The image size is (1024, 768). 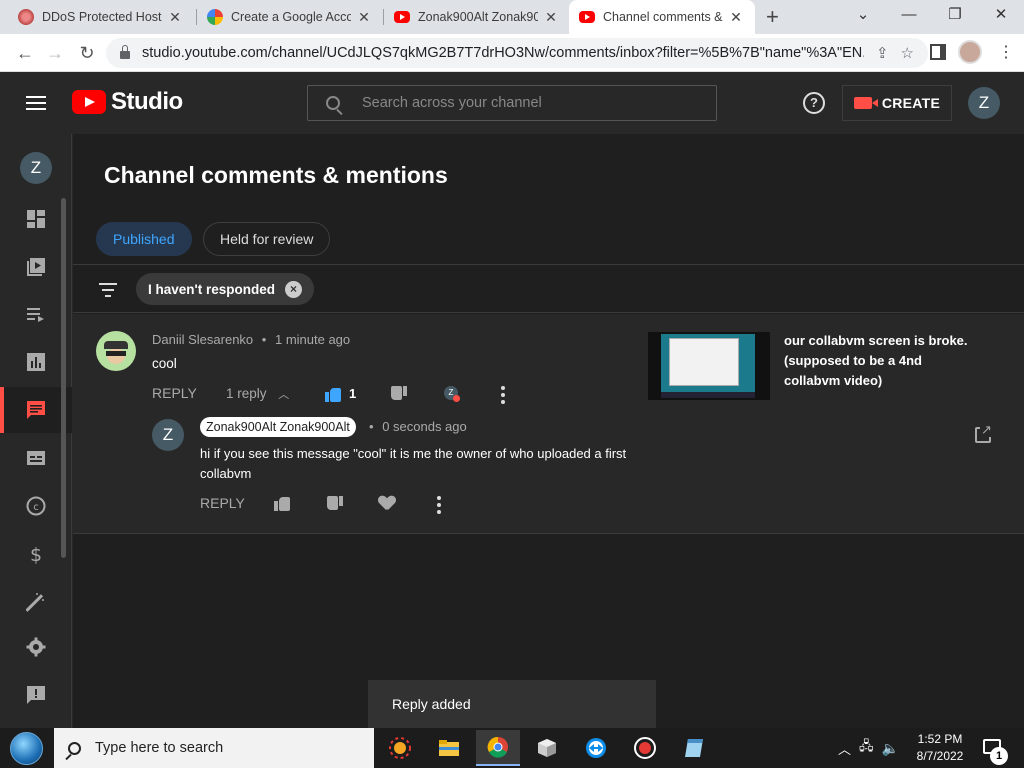 What do you see at coordinates (451, 393) in the screenshot?
I see `creator-heart-icon: Z` at bounding box center [451, 393].